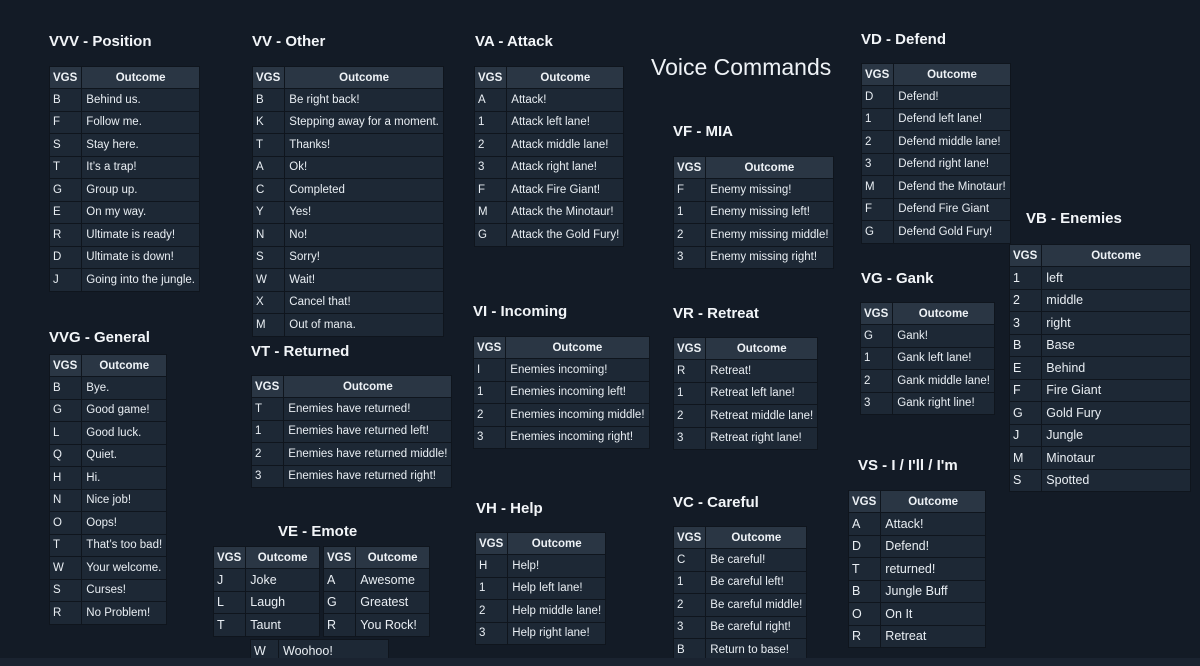 This screenshot has height=666, width=1200. Describe the element at coordinates (268, 145) in the screenshot. I see `vgs-key: T` at that location.